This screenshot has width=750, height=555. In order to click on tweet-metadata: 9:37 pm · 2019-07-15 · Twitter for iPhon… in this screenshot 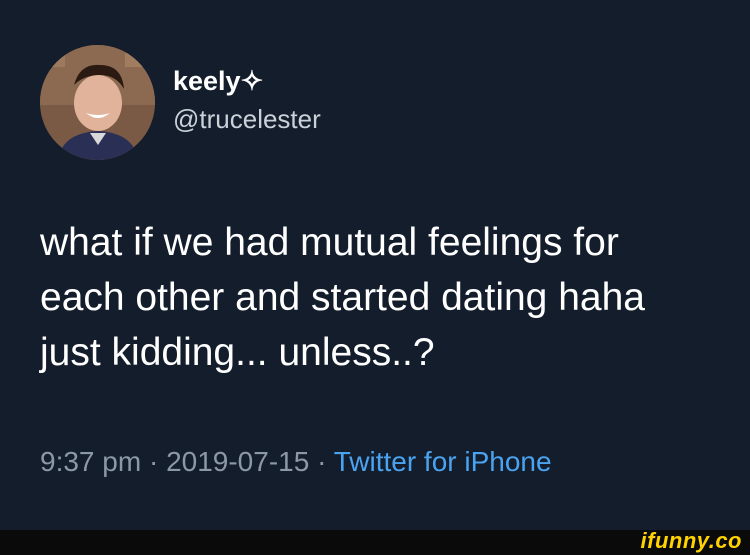, I will do `click(296, 462)`.